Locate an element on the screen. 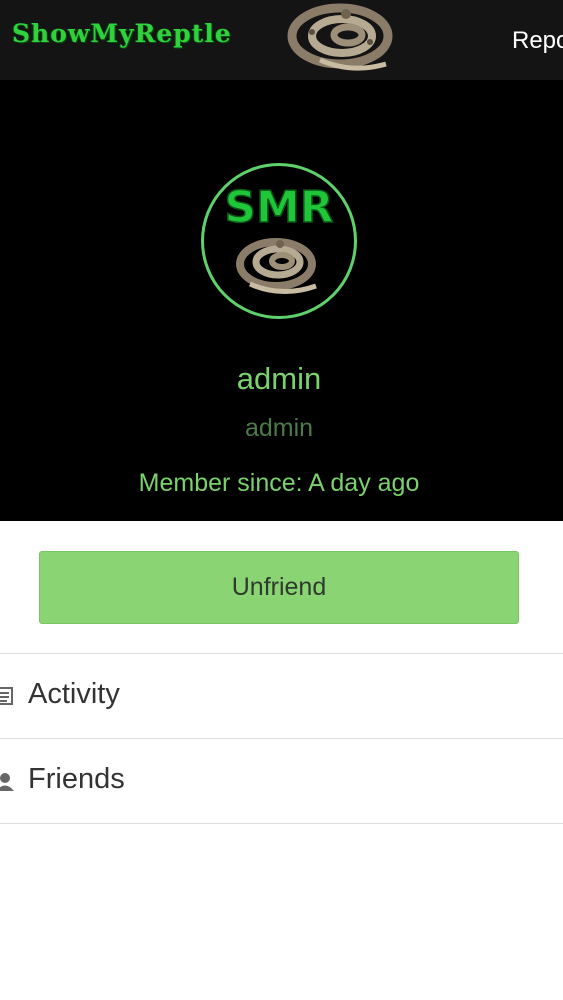  avatar-logo-text: SMR is located at coordinates (278, 207).